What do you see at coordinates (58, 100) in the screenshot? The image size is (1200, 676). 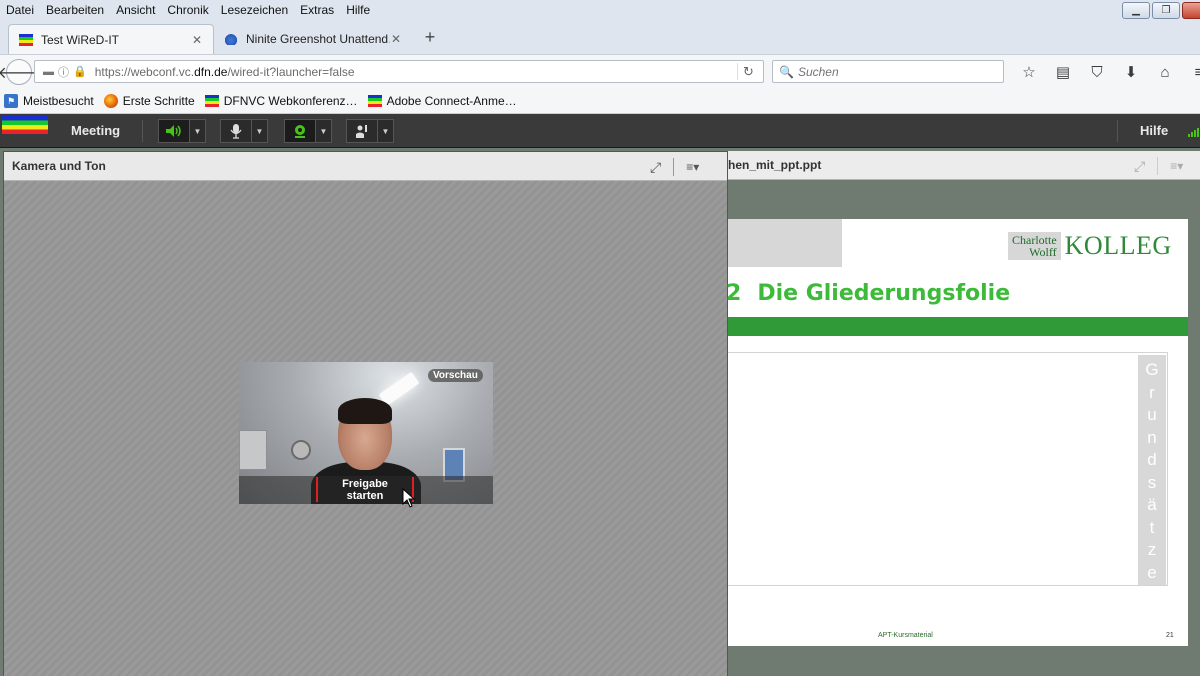 I see `bookmark-label: Meistbesucht` at bounding box center [58, 100].